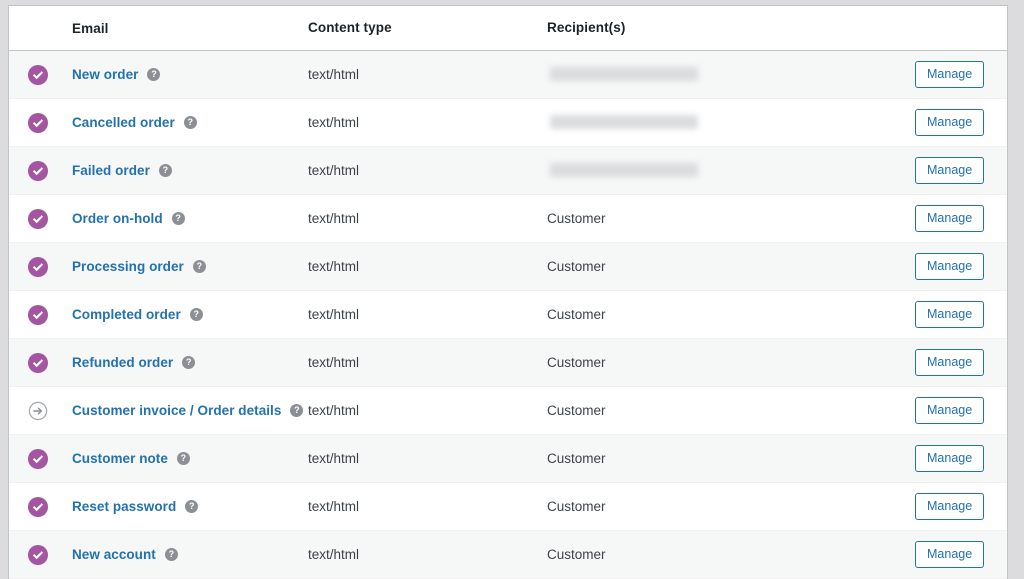 The width and height of the screenshot is (1024, 579). What do you see at coordinates (105, 74) in the screenshot?
I see `email-link: New order` at bounding box center [105, 74].